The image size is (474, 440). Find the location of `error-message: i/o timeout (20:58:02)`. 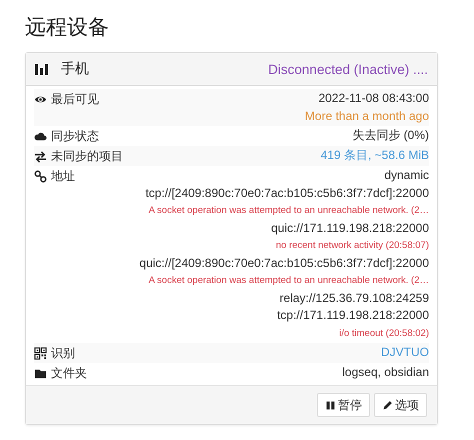

error-message: i/o timeout (20:58:02) is located at coordinates (384, 333).